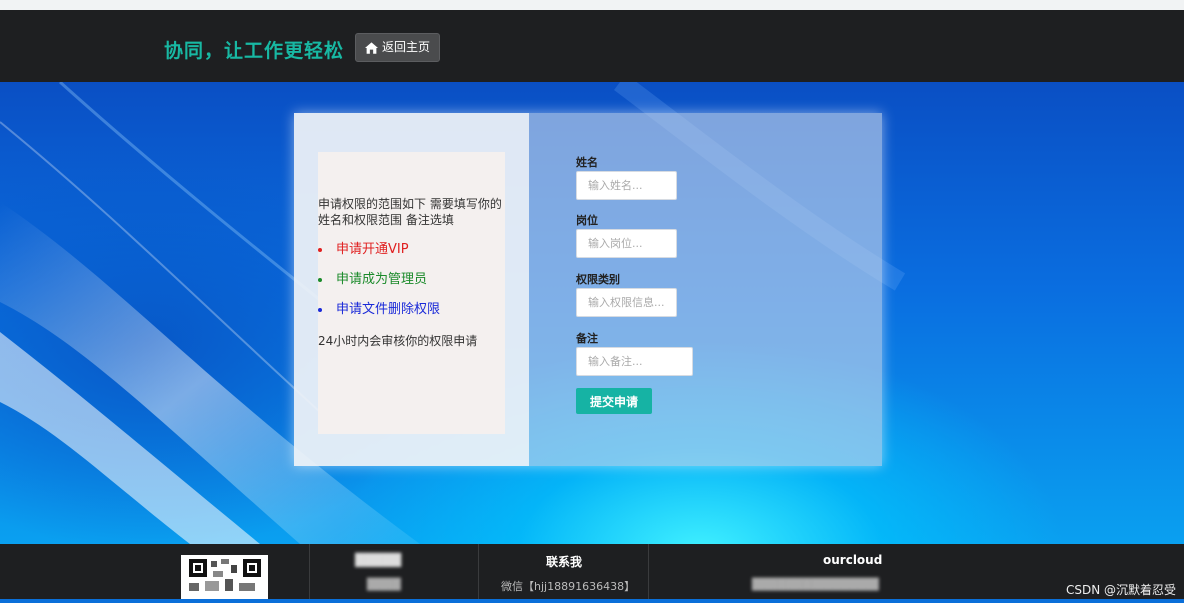  I want to click on list-item: 申请成为管理员, so click(379, 285).